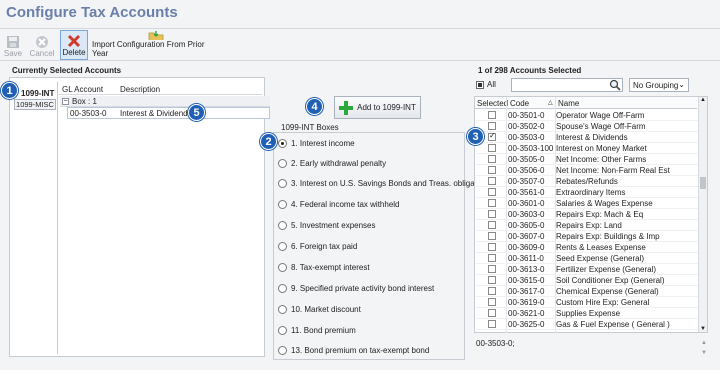 This screenshot has width=720, height=370. Describe the element at coordinates (526, 181) in the screenshot. I see `account-code: 00-3507-0` at that location.